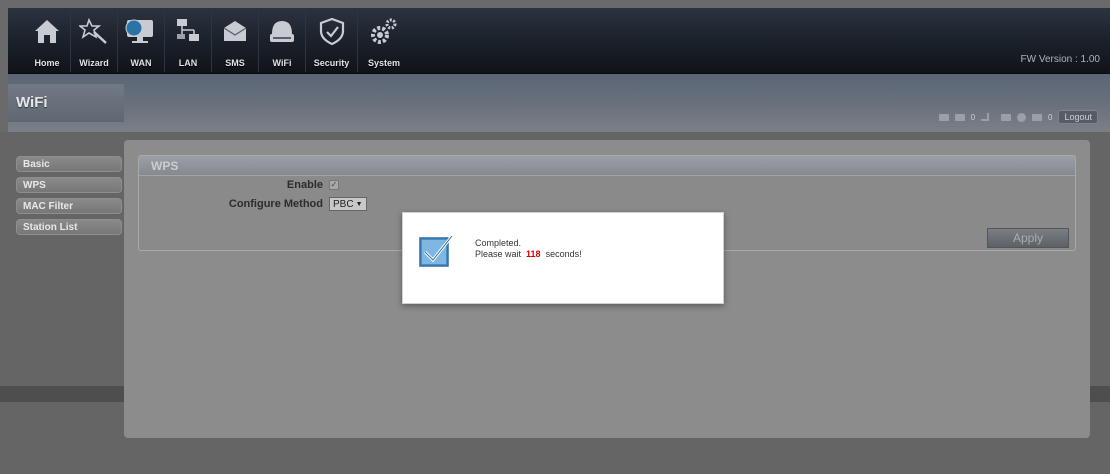 Image resolution: width=1110 pixels, height=474 pixels. What do you see at coordinates (331, 31) in the screenshot?
I see `shield-icon` at bounding box center [331, 31].